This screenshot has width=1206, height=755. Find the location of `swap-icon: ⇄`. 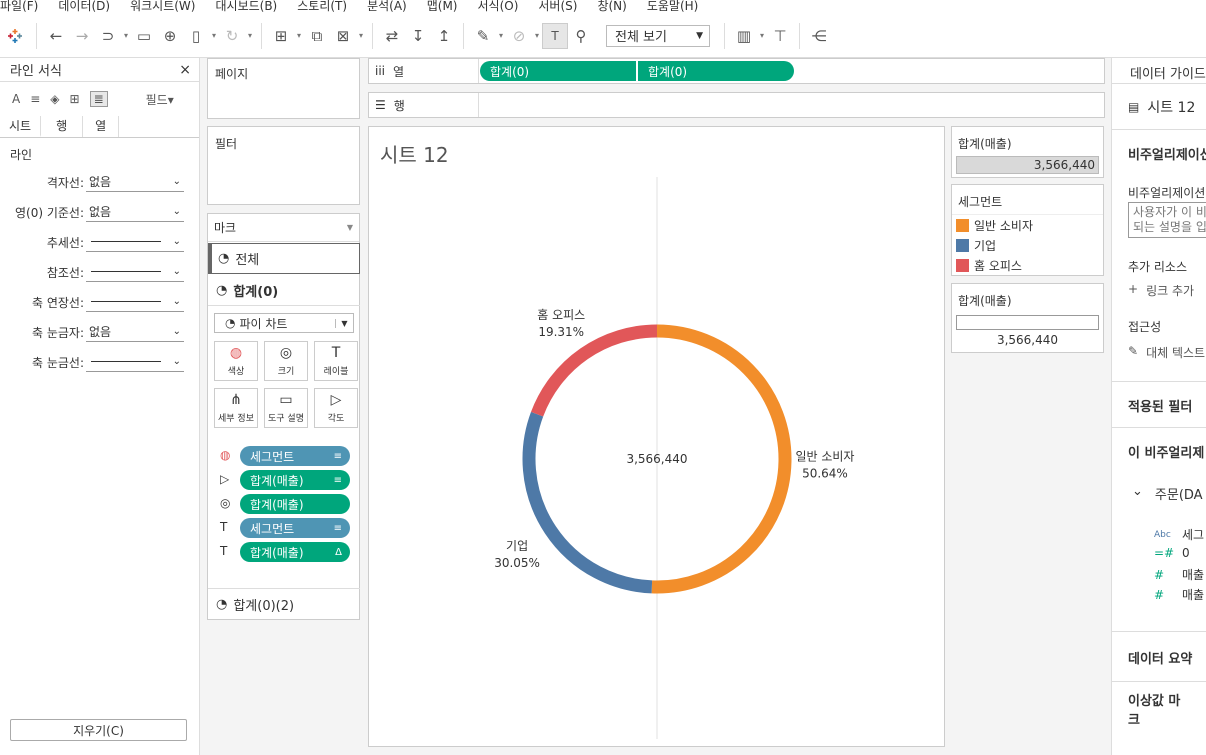

swap-icon: ⇄ is located at coordinates (392, 36).